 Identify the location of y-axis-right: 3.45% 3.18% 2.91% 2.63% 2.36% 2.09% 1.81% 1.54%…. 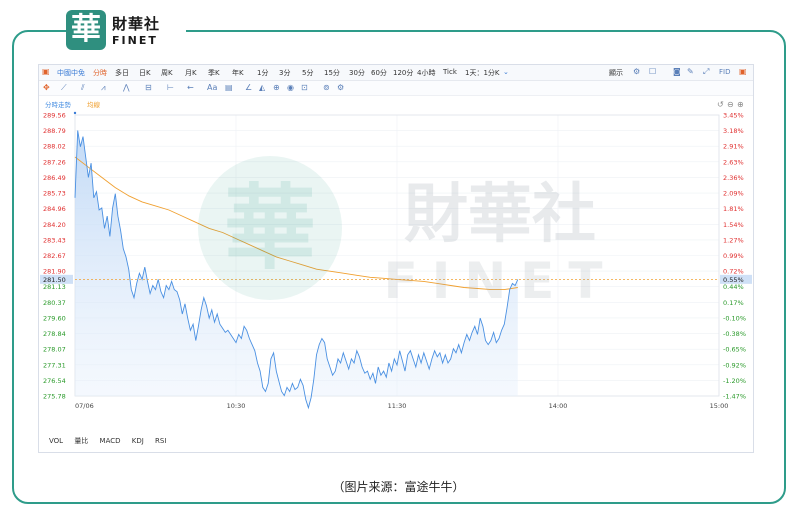
(734, 256).